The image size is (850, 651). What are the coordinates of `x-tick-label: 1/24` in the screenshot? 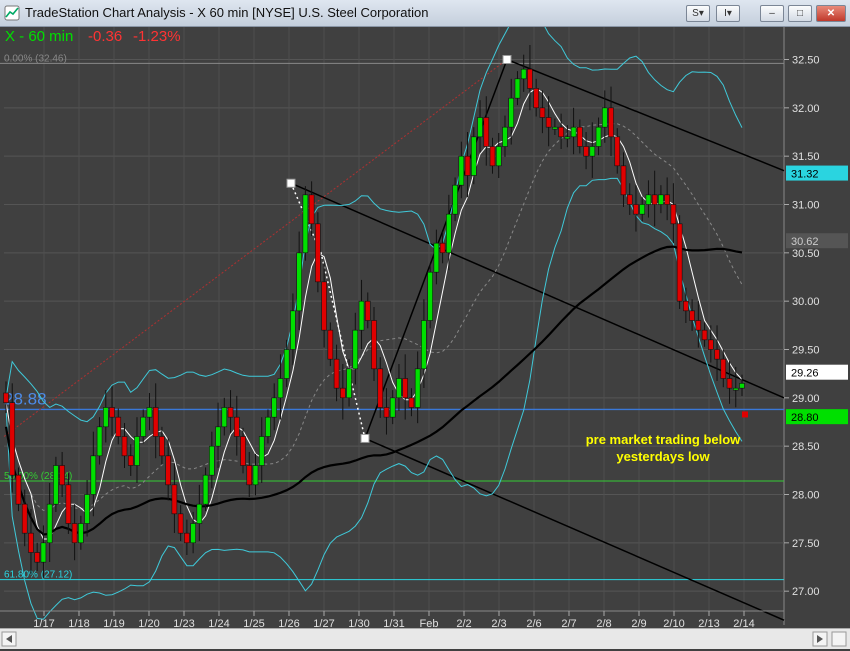 It's located at (218, 622).